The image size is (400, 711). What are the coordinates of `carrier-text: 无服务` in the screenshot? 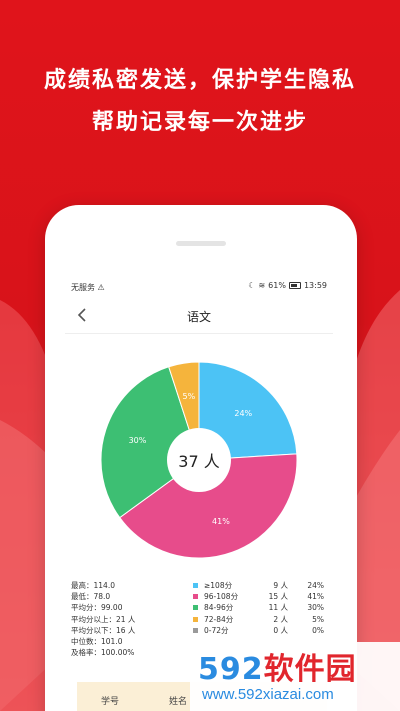 It's located at (83, 287).